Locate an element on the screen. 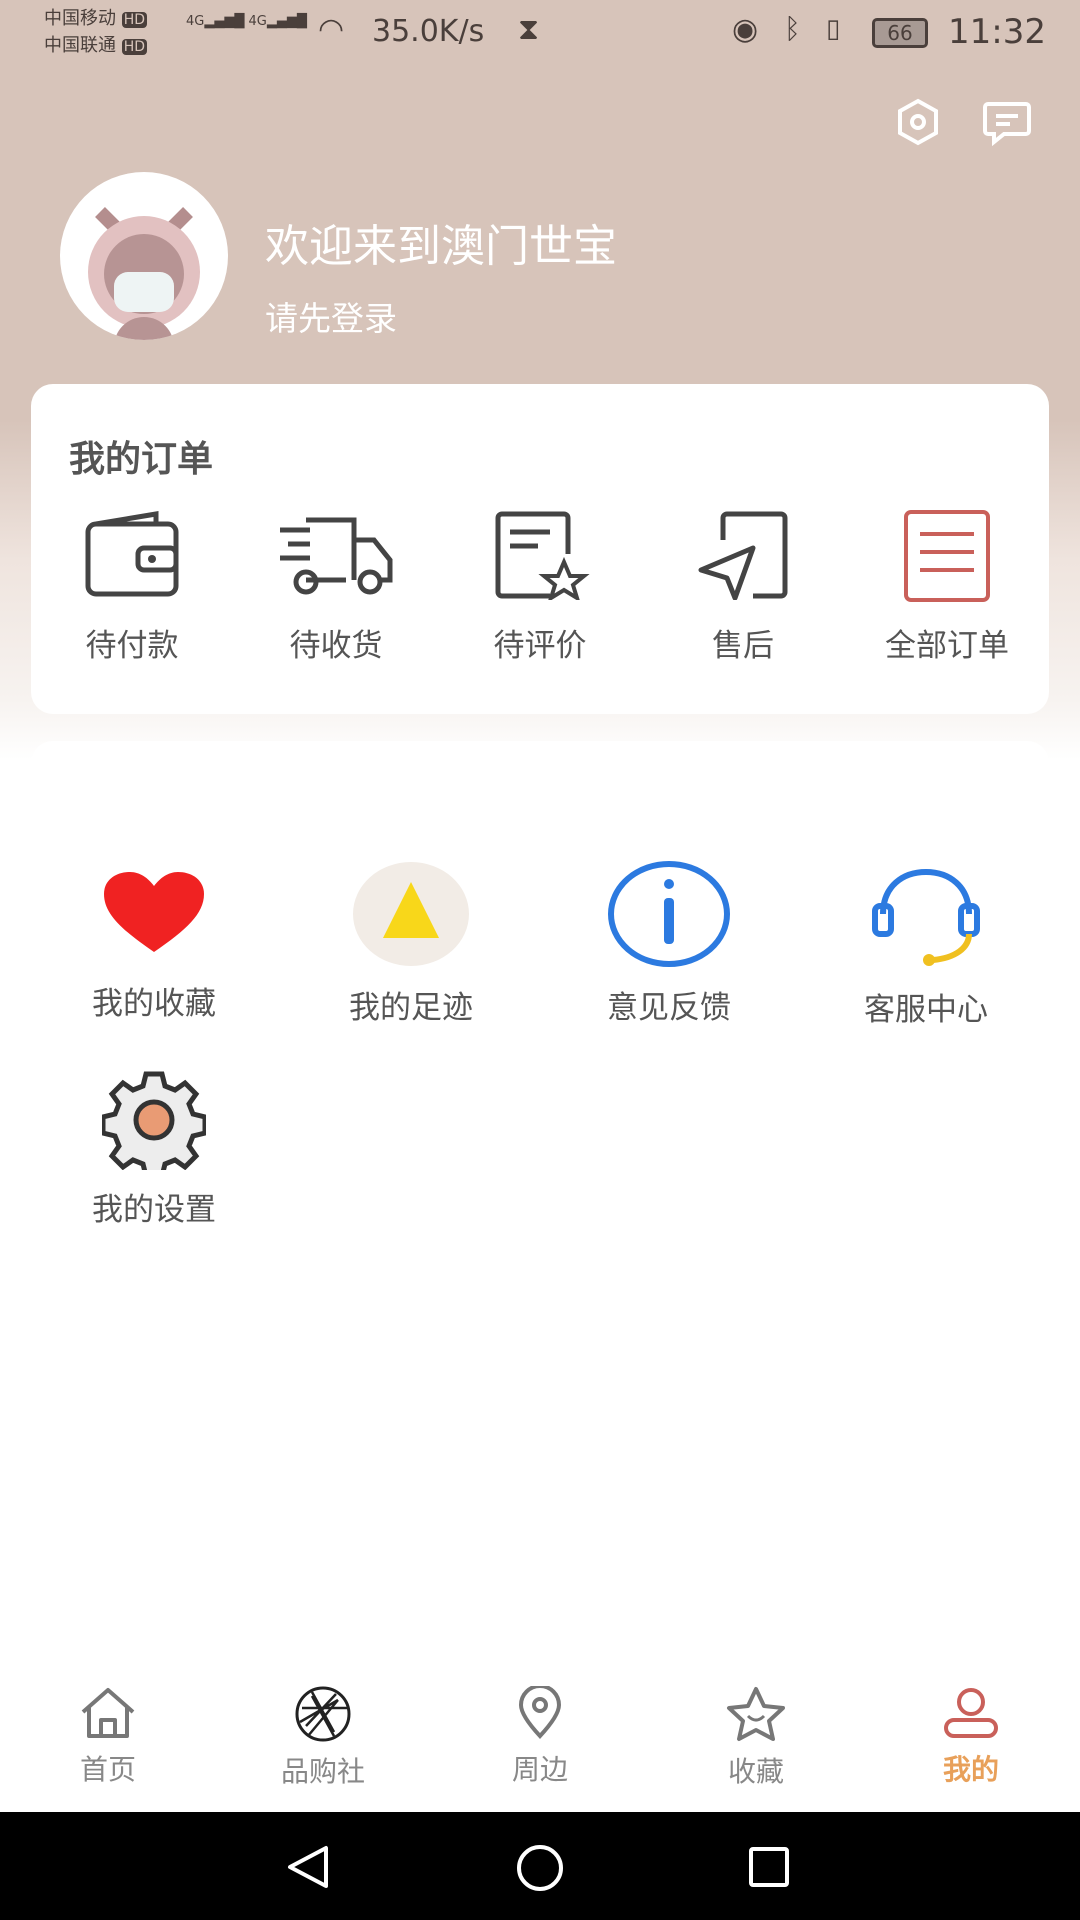 This screenshot has width=1080, height=1920. service-favorites: 我的收藏 is located at coordinates (154, 946).